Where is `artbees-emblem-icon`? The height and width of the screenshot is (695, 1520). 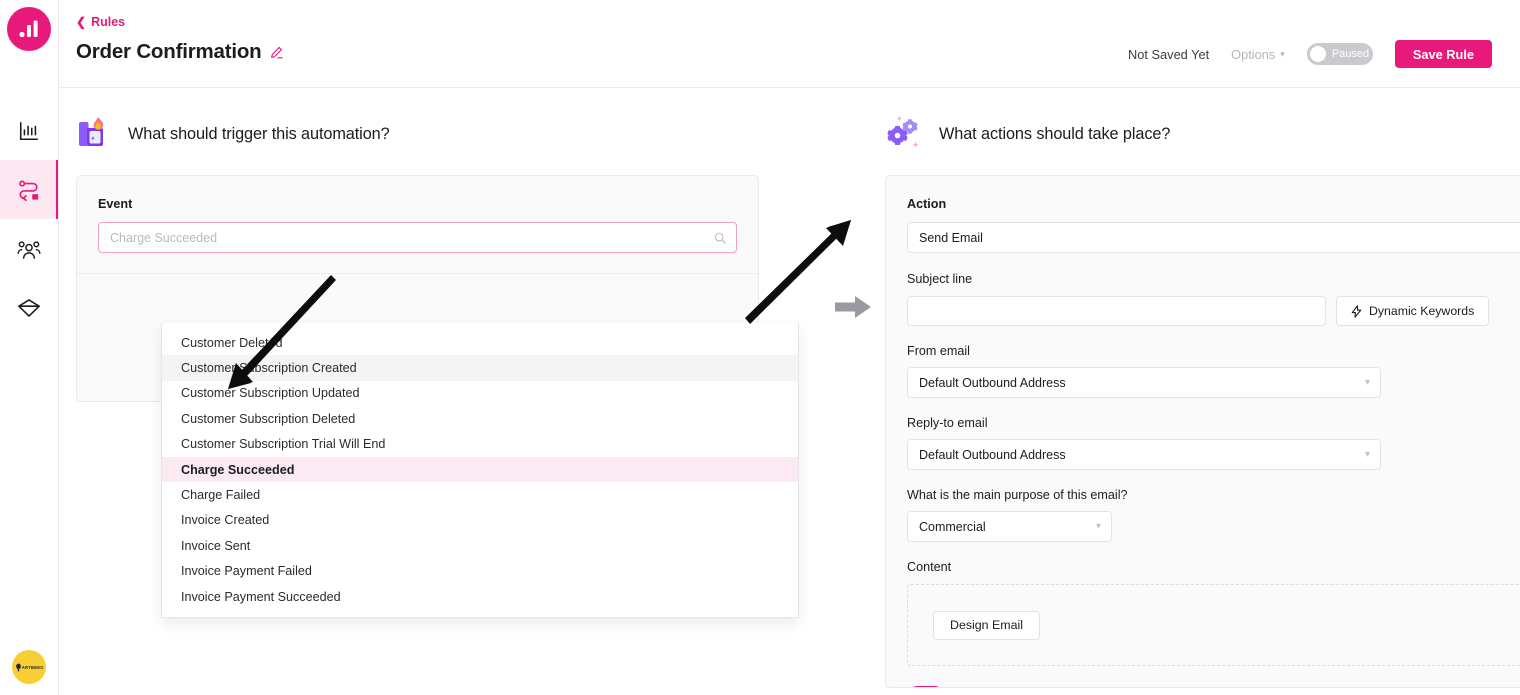 artbees-emblem-icon is located at coordinates (18, 667).